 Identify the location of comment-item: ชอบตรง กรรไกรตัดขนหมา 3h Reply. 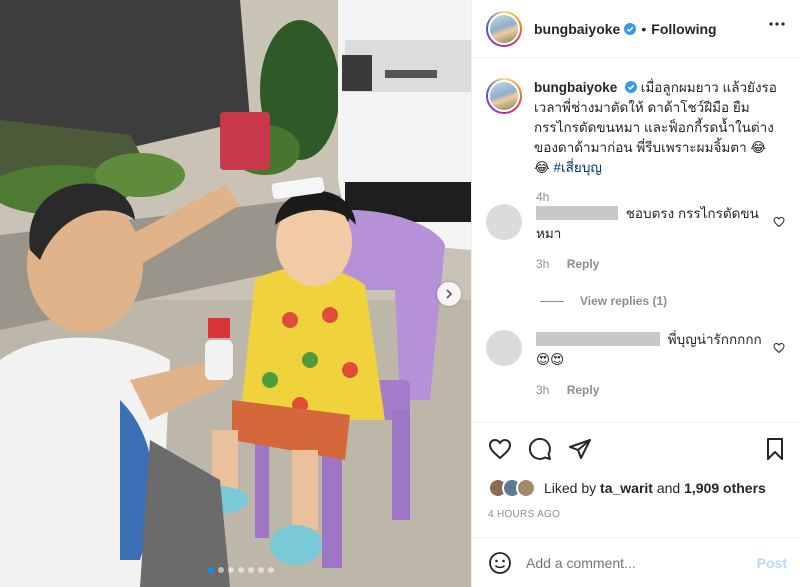
(638, 239).